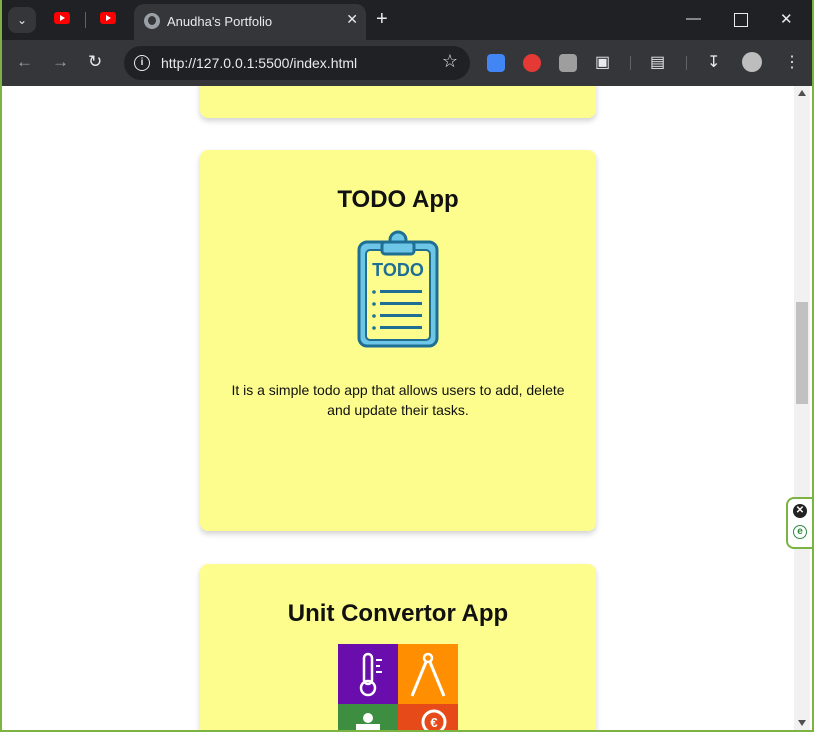 The width and height of the screenshot is (814, 732). What do you see at coordinates (792, 62) in the screenshot?
I see `menu-icon: ⋮` at bounding box center [792, 62].